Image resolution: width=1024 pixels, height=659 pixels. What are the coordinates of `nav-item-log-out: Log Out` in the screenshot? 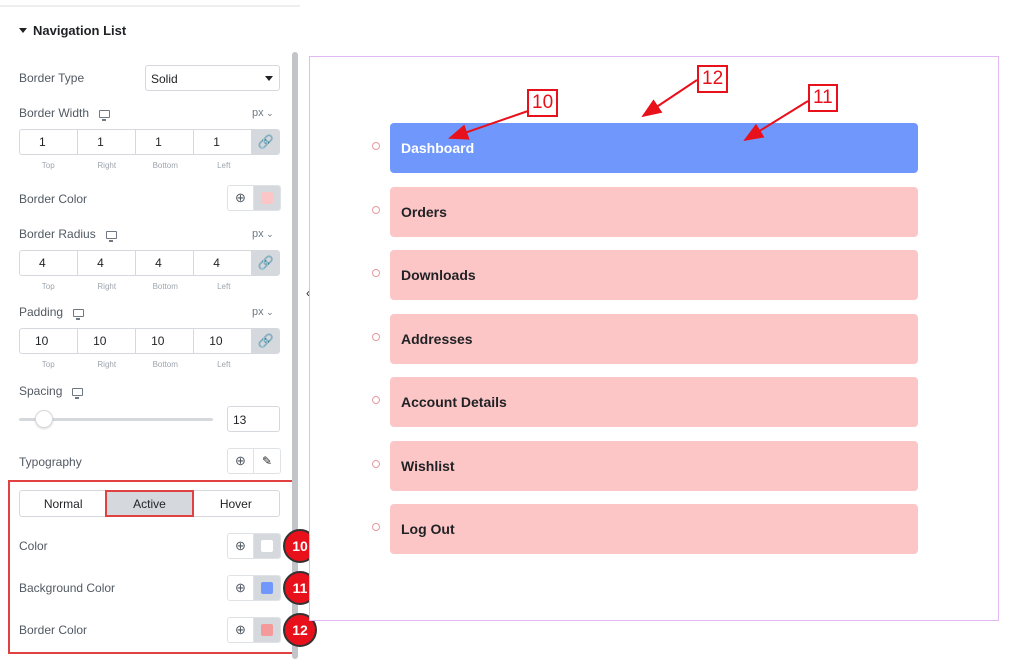 It's located at (654, 529).